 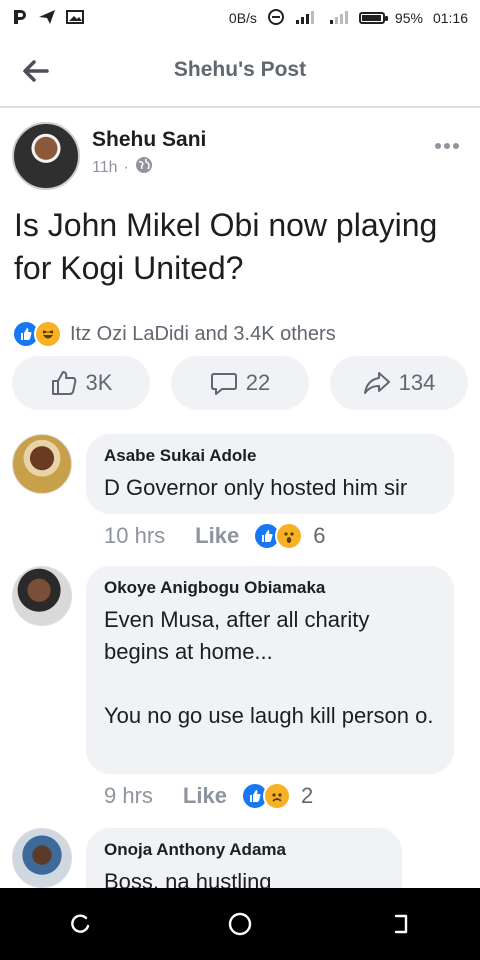 What do you see at coordinates (408, 18) in the screenshot?
I see `battery-percent: 95%` at bounding box center [408, 18].